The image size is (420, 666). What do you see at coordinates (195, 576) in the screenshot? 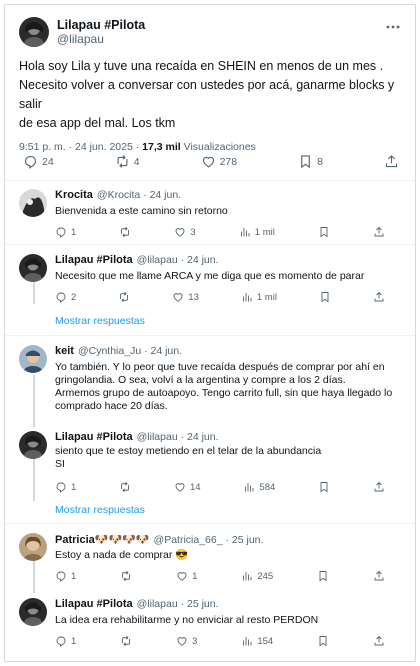
I see `like-count: 1` at bounding box center [195, 576].